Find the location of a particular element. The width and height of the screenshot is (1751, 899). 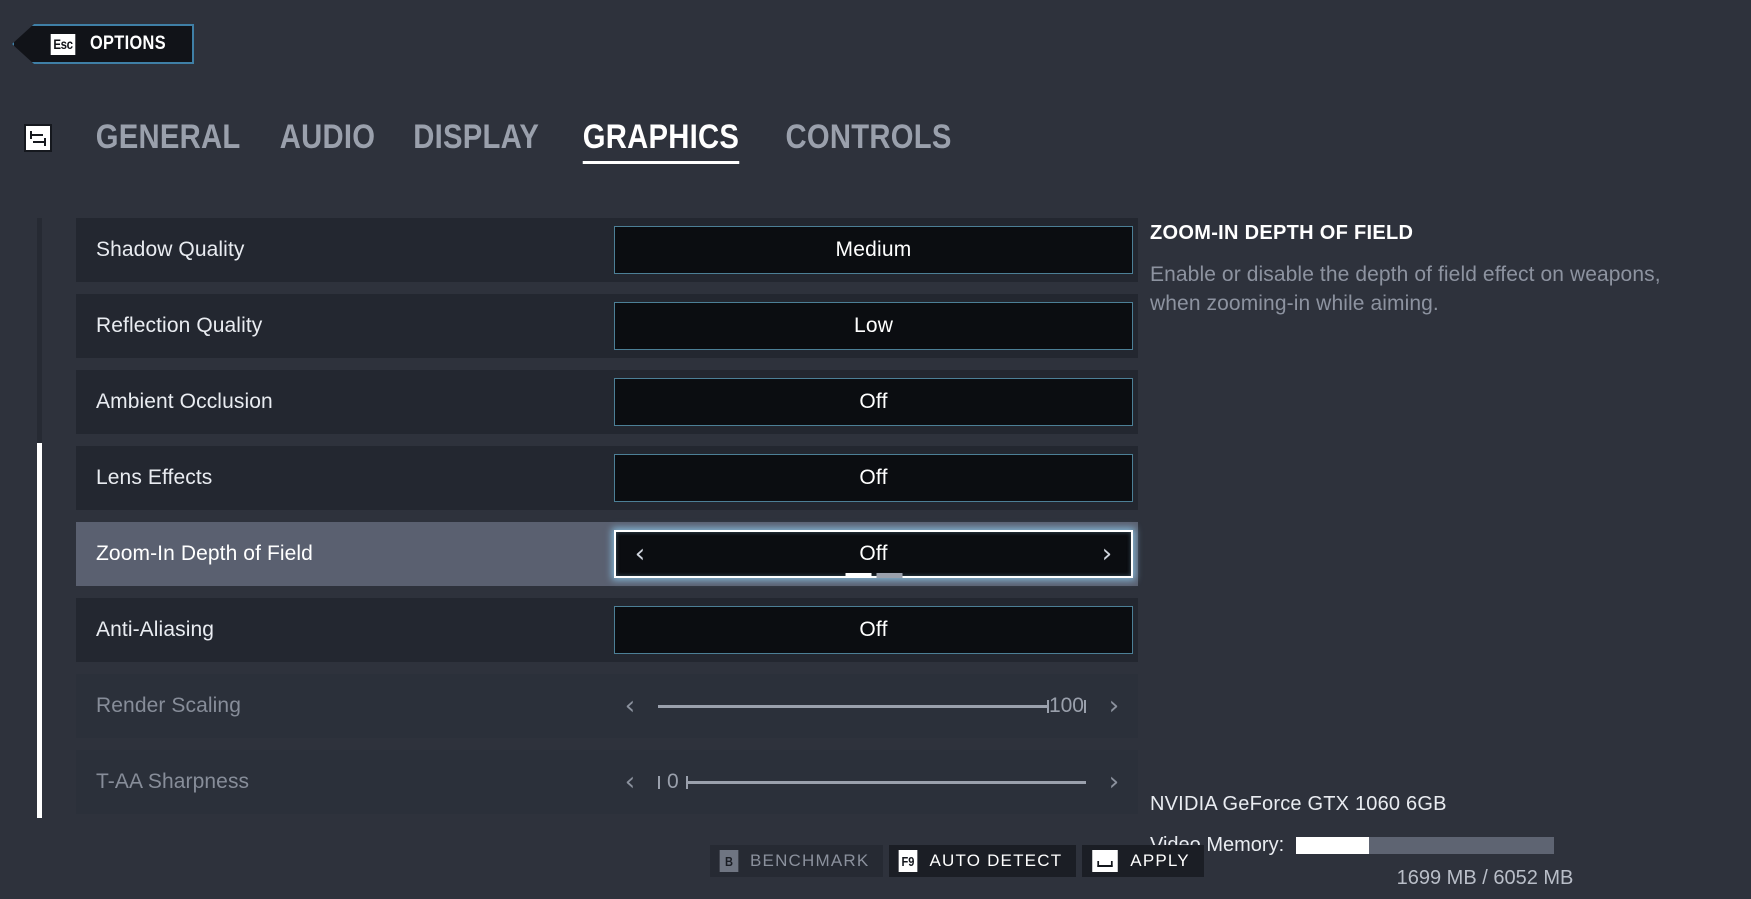

auto-detect-label: AUTO DETECT is located at coordinates (996, 860).